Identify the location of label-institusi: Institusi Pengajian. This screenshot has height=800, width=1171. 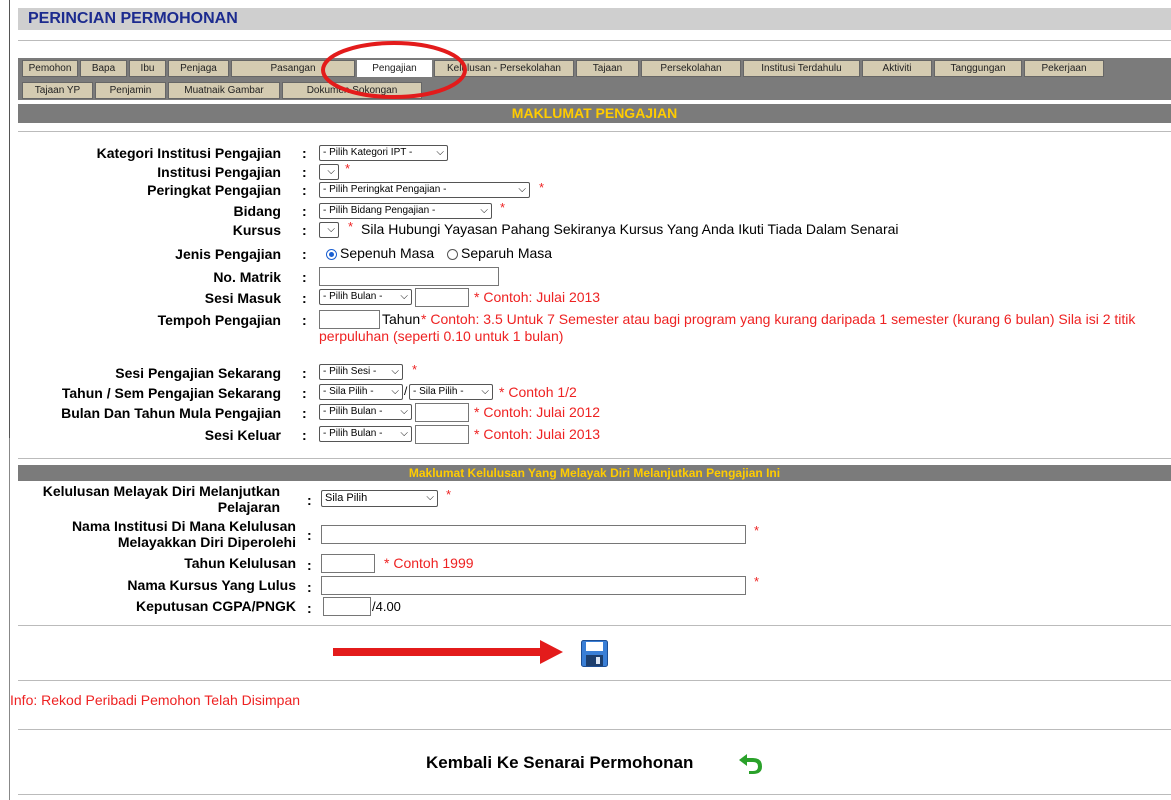
(219, 172).